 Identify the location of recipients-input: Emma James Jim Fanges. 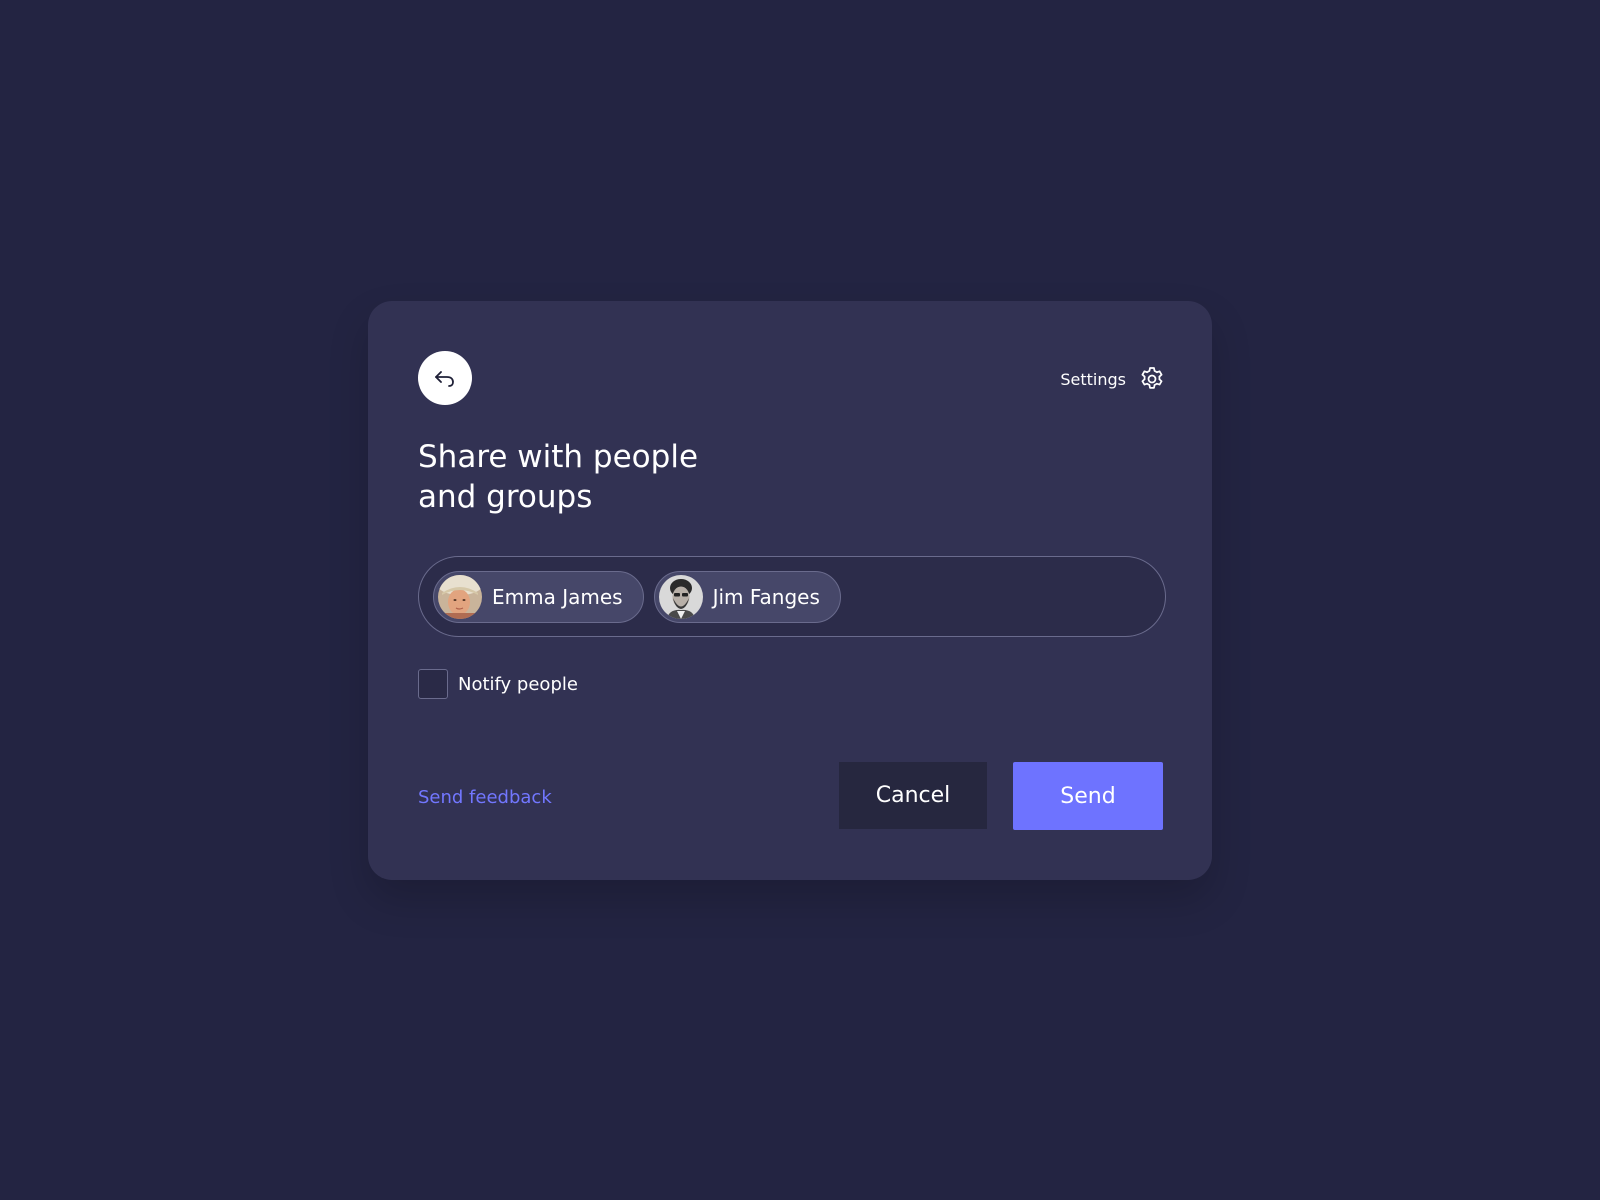
(792, 596).